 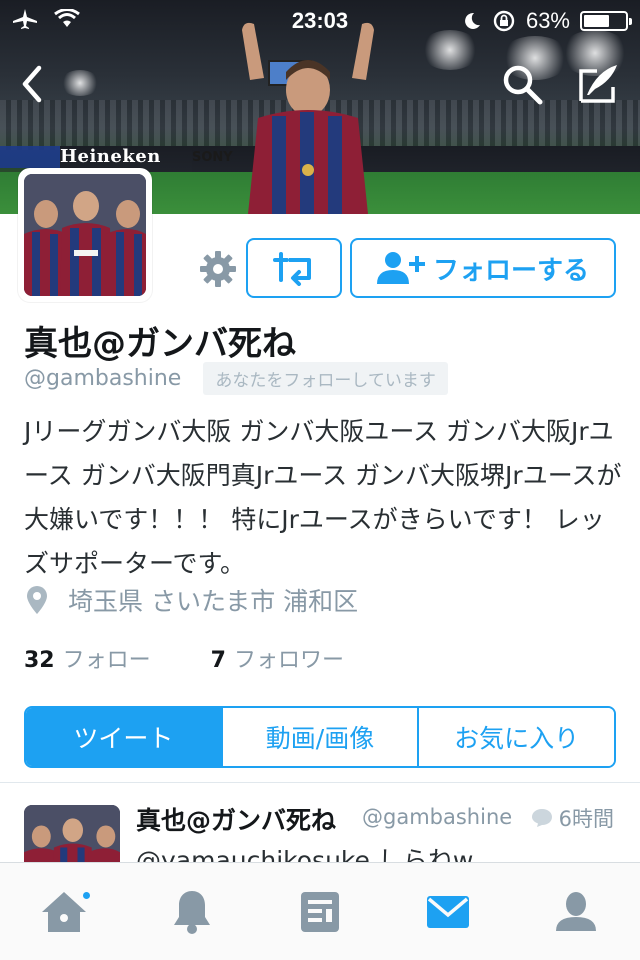 I want to click on chevron-left-icon, so click(x=32, y=84).